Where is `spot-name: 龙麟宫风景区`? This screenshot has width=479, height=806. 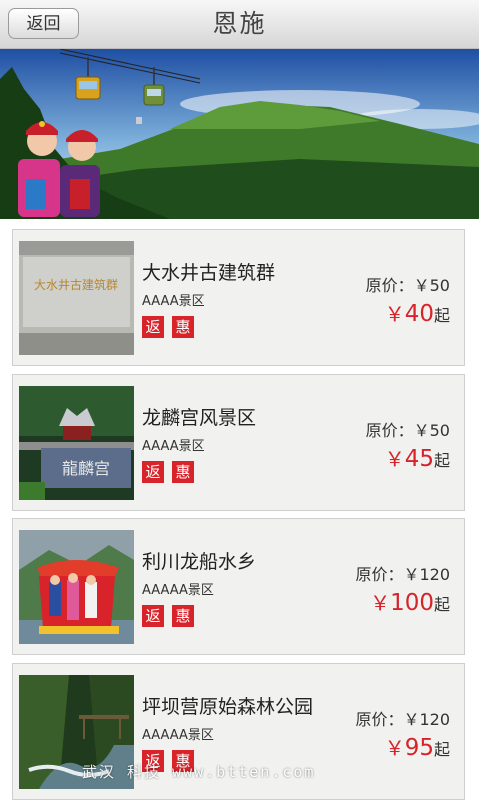 spot-name: 龙麟宫风景区 is located at coordinates (199, 418).